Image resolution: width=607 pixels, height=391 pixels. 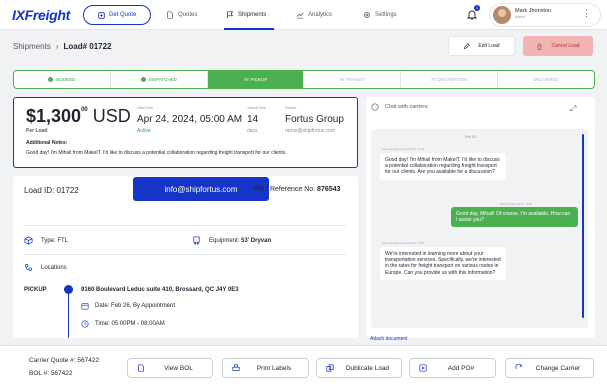 I want to click on change-carrier-button: Change Carrier, so click(x=549, y=368).